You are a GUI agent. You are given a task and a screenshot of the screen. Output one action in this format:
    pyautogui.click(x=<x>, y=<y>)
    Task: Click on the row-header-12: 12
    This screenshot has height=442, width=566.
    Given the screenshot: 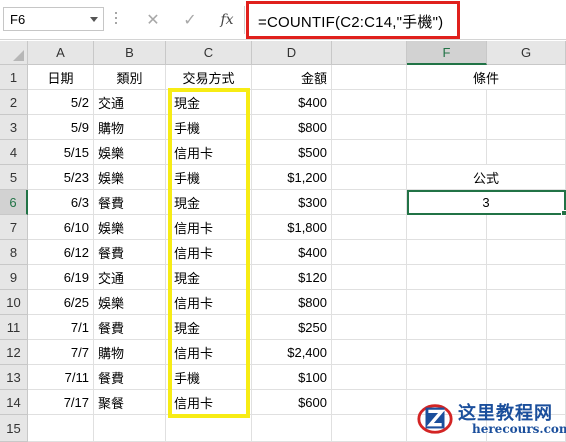 What is the action you would take?
    pyautogui.click(x=14, y=352)
    